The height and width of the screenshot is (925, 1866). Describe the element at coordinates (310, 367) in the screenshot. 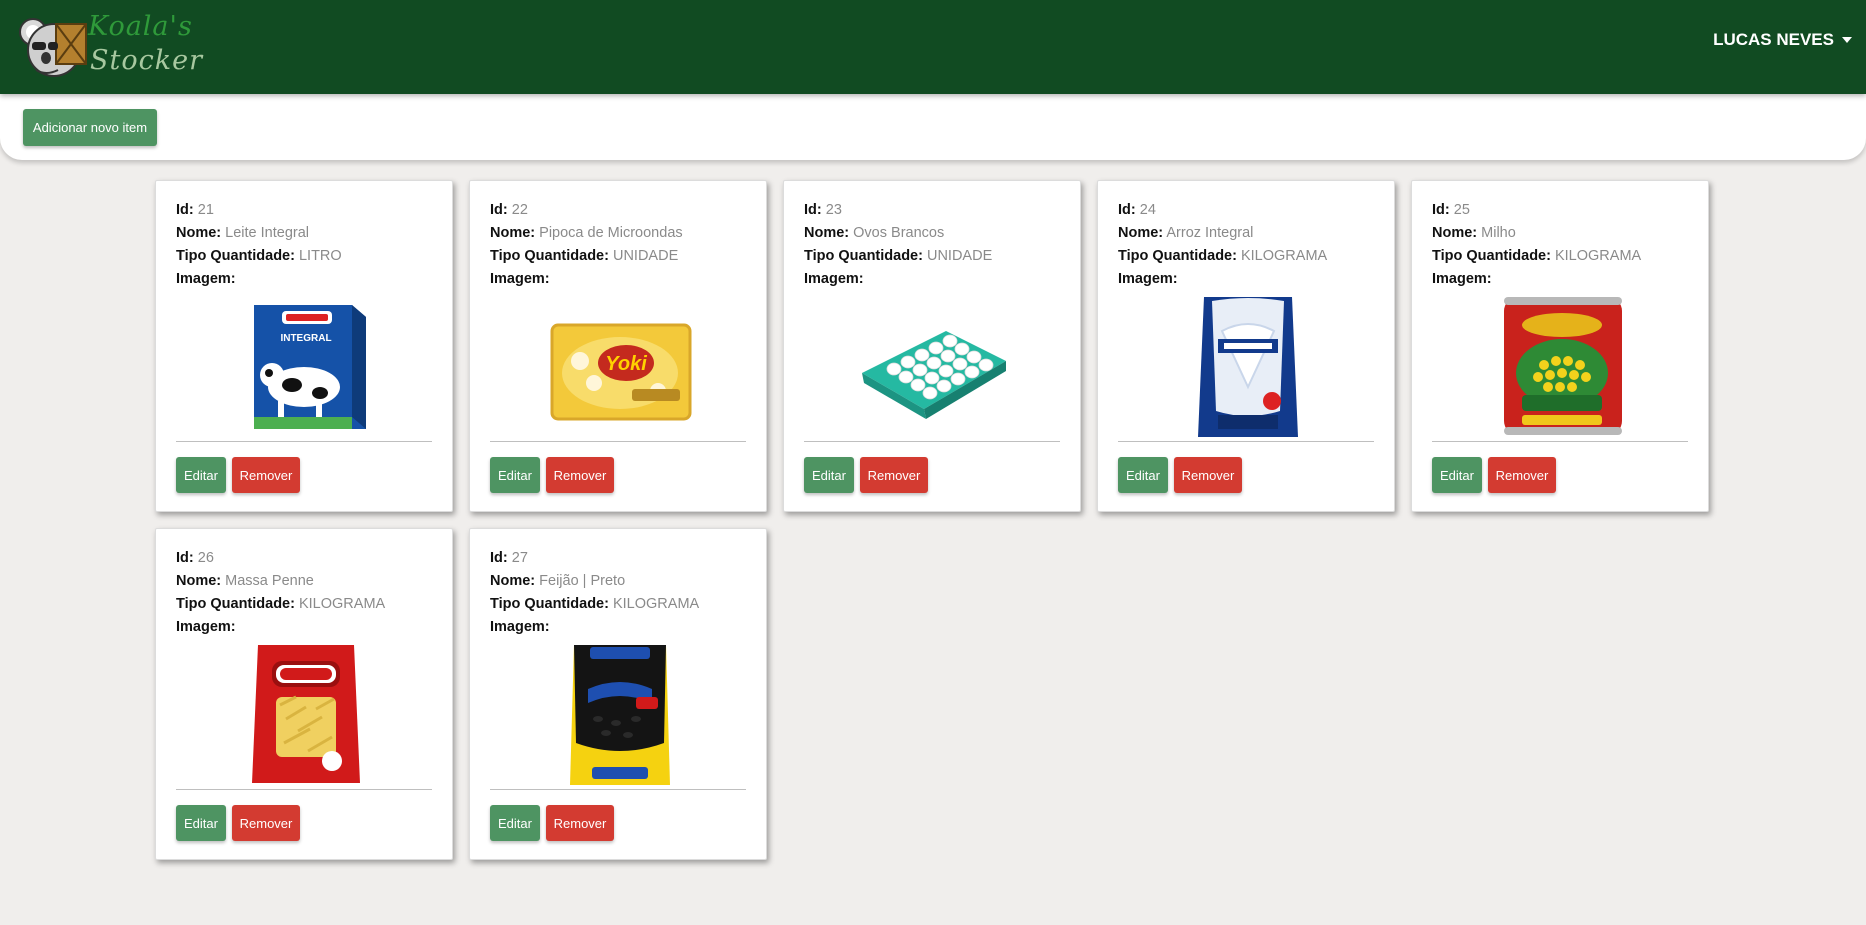

I see `milk-carton-image: INTEGRAL` at that location.